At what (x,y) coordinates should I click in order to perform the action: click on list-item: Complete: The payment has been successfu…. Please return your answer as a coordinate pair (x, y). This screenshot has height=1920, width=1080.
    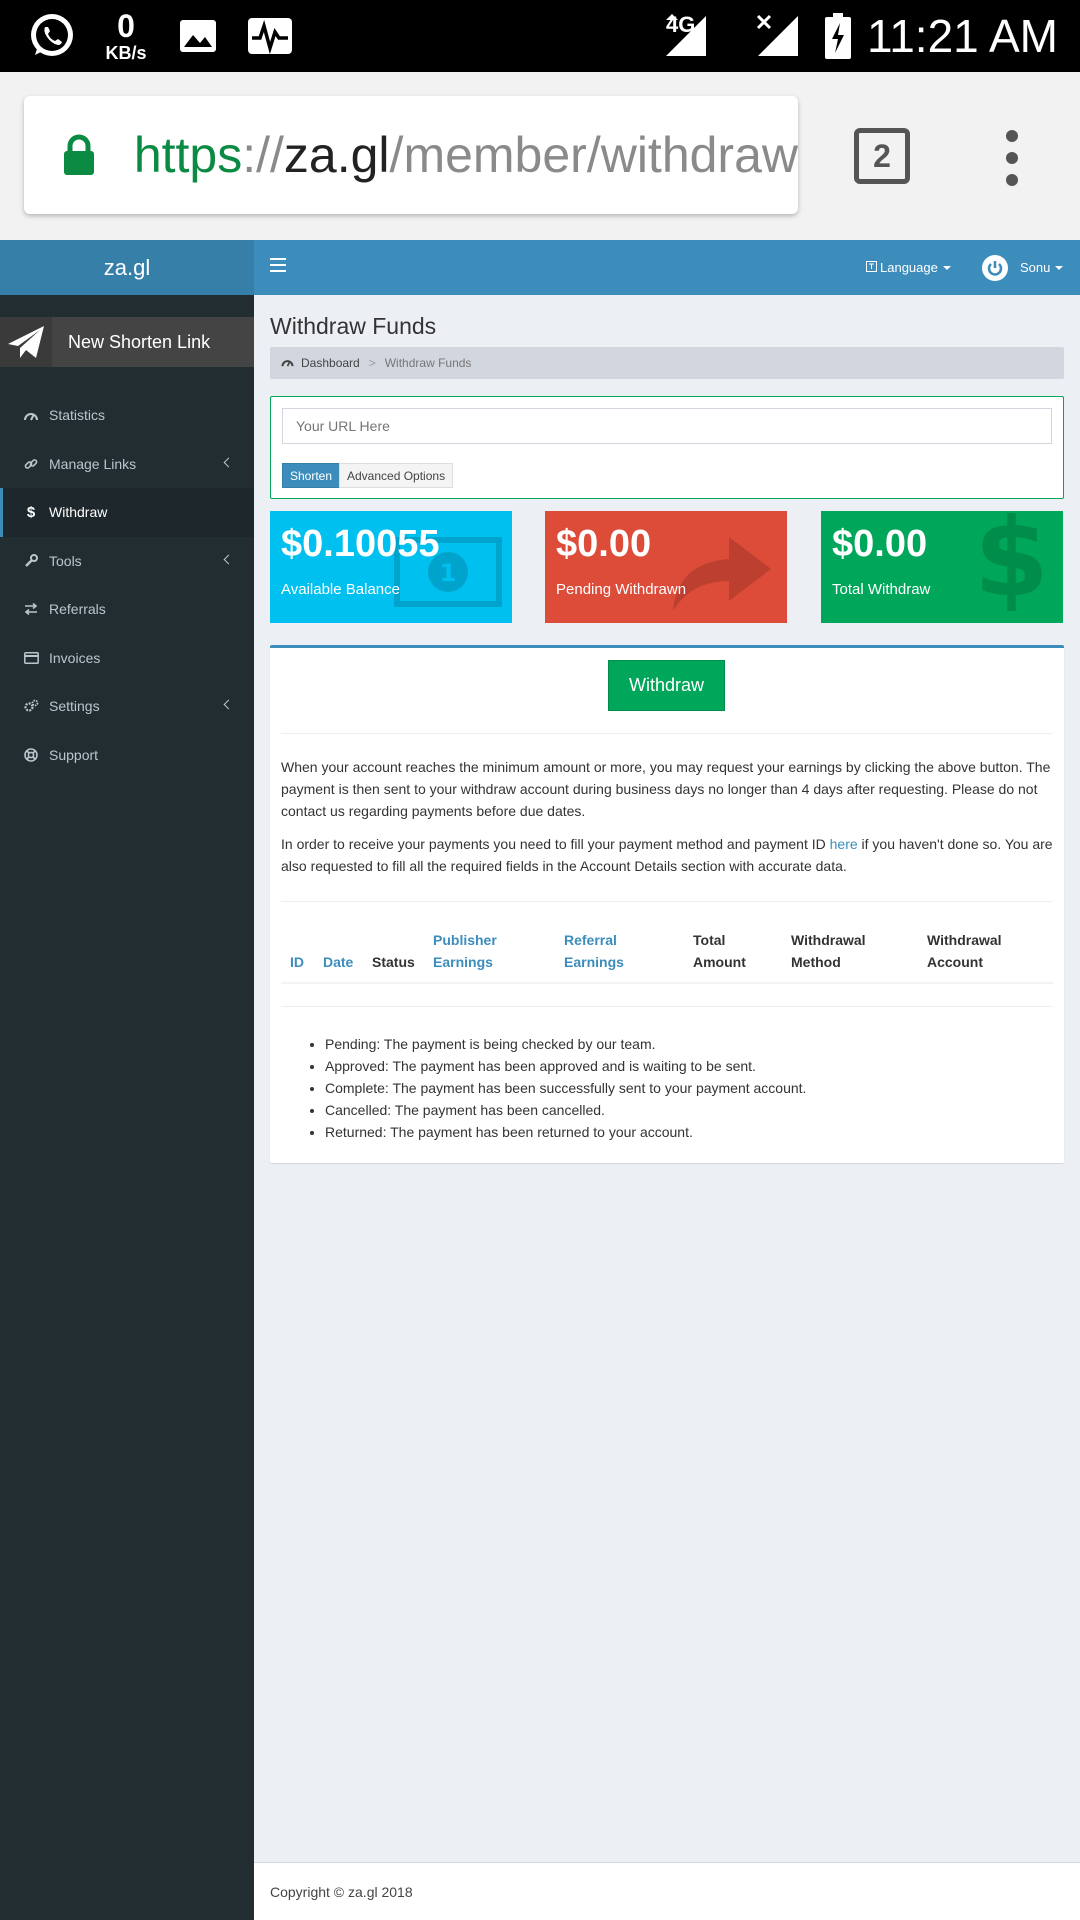
    Looking at the image, I should click on (565, 1088).